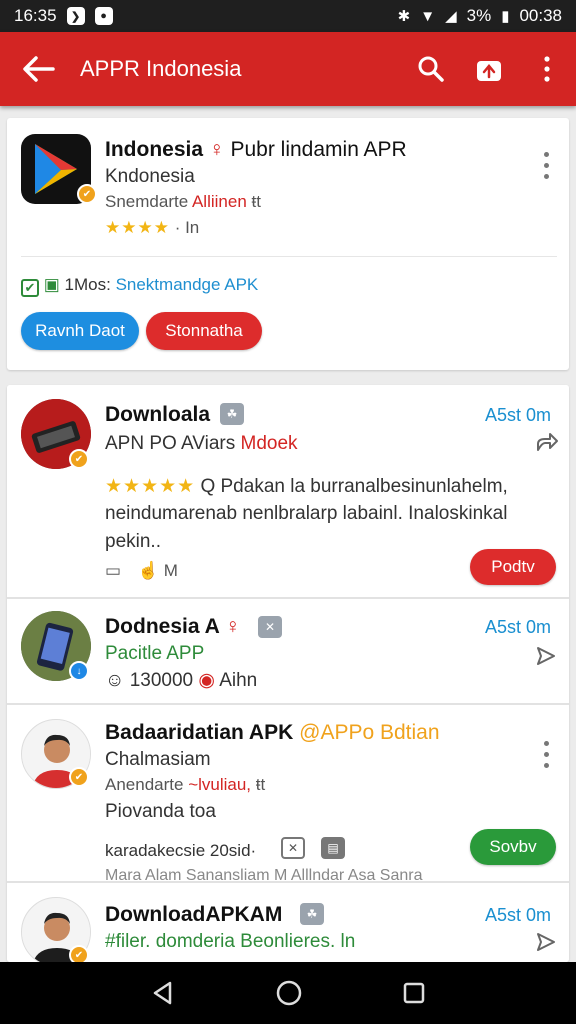 This screenshot has width=576, height=1024. I want to click on item-meta-developer: Anendarte, so click(144, 784).